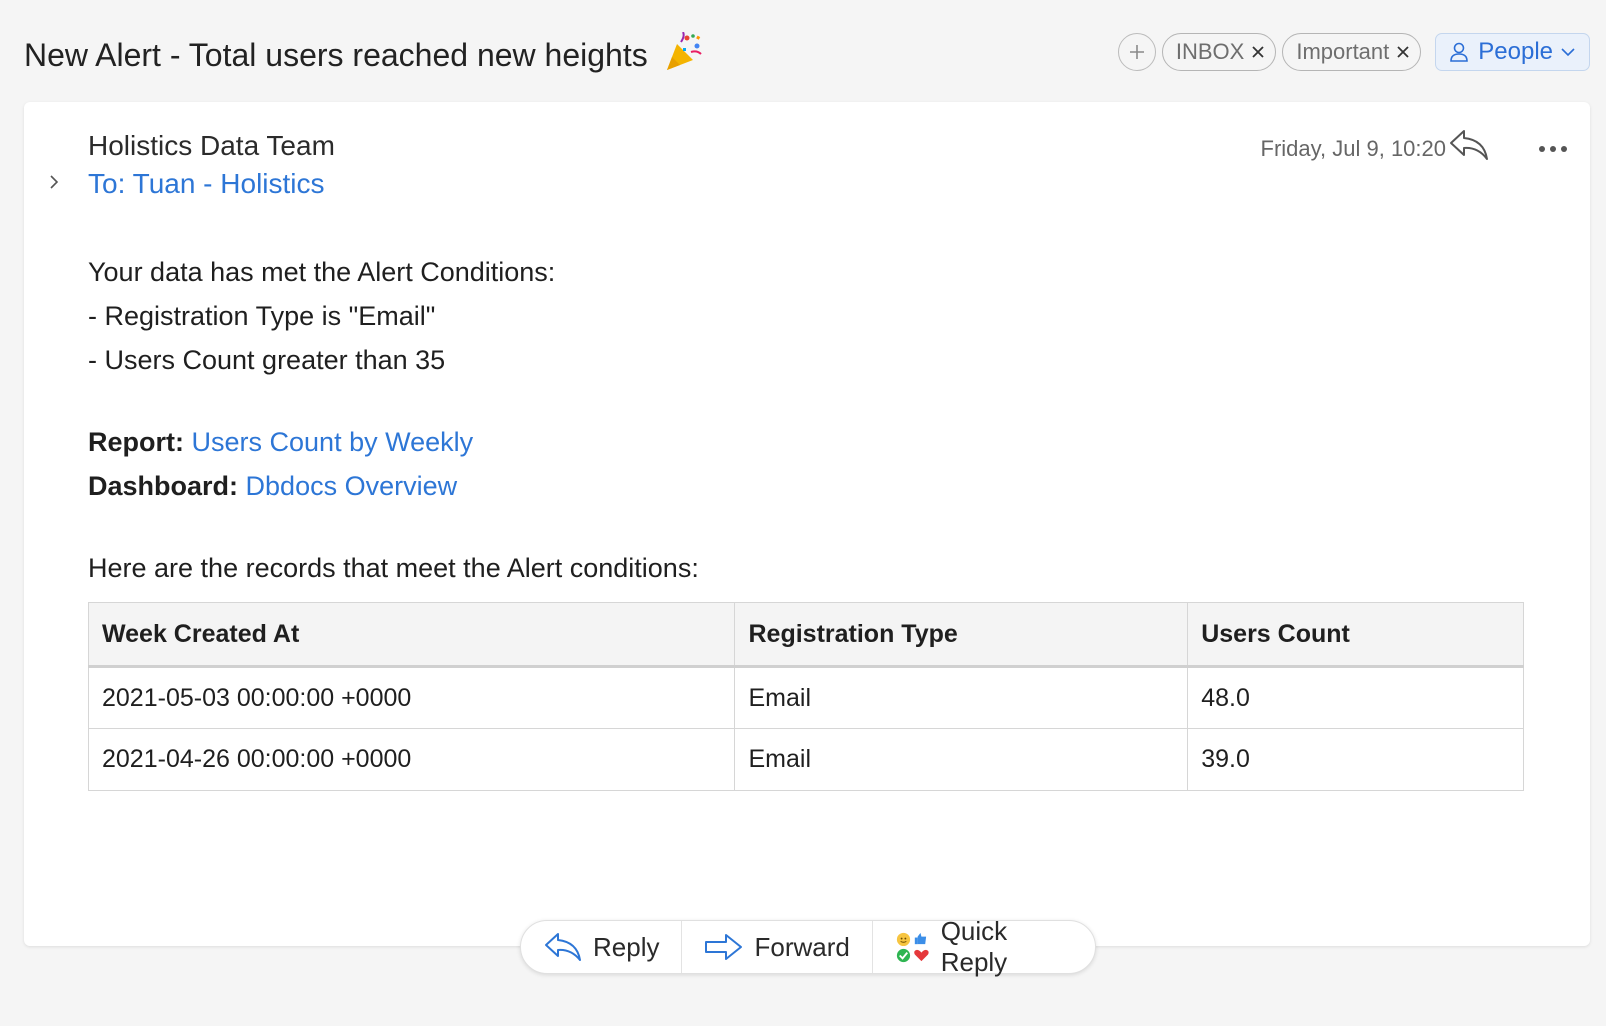 This screenshot has width=1606, height=1026. Describe the element at coordinates (1403, 52) in the screenshot. I see `remove-label-important-icon` at that location.